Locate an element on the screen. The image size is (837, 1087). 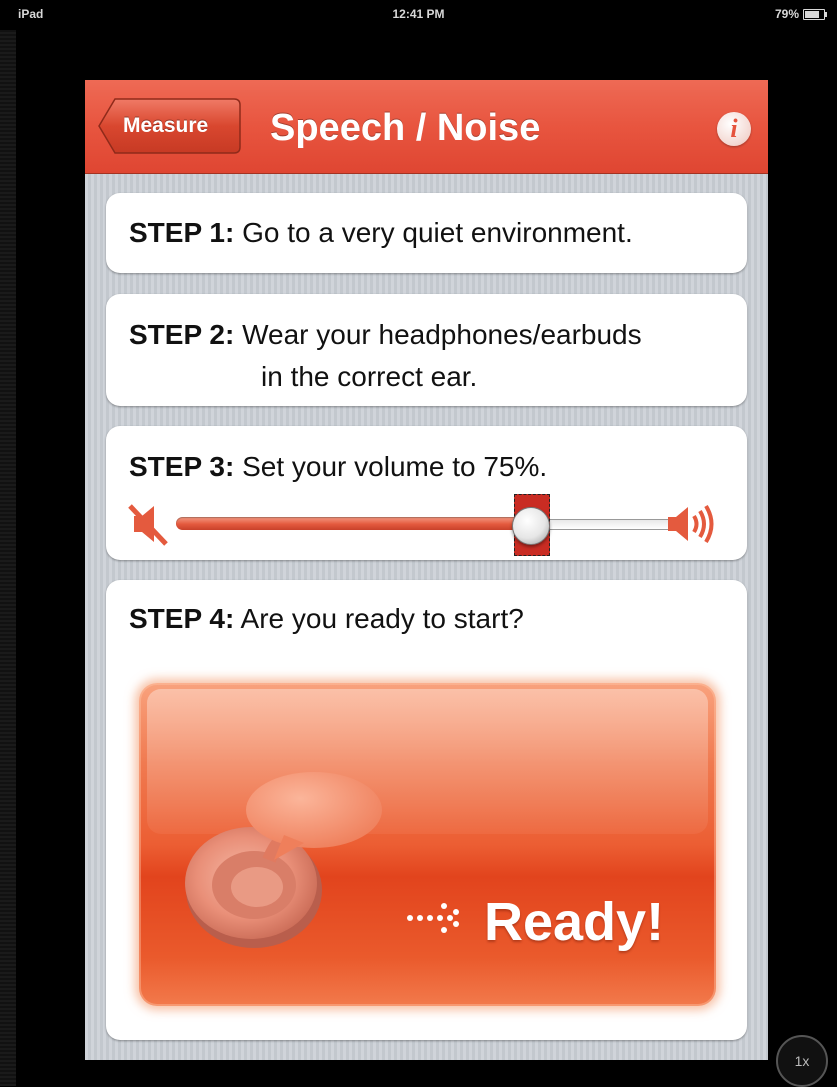
speaker-muted-icon is located at coordinates (148, 525).